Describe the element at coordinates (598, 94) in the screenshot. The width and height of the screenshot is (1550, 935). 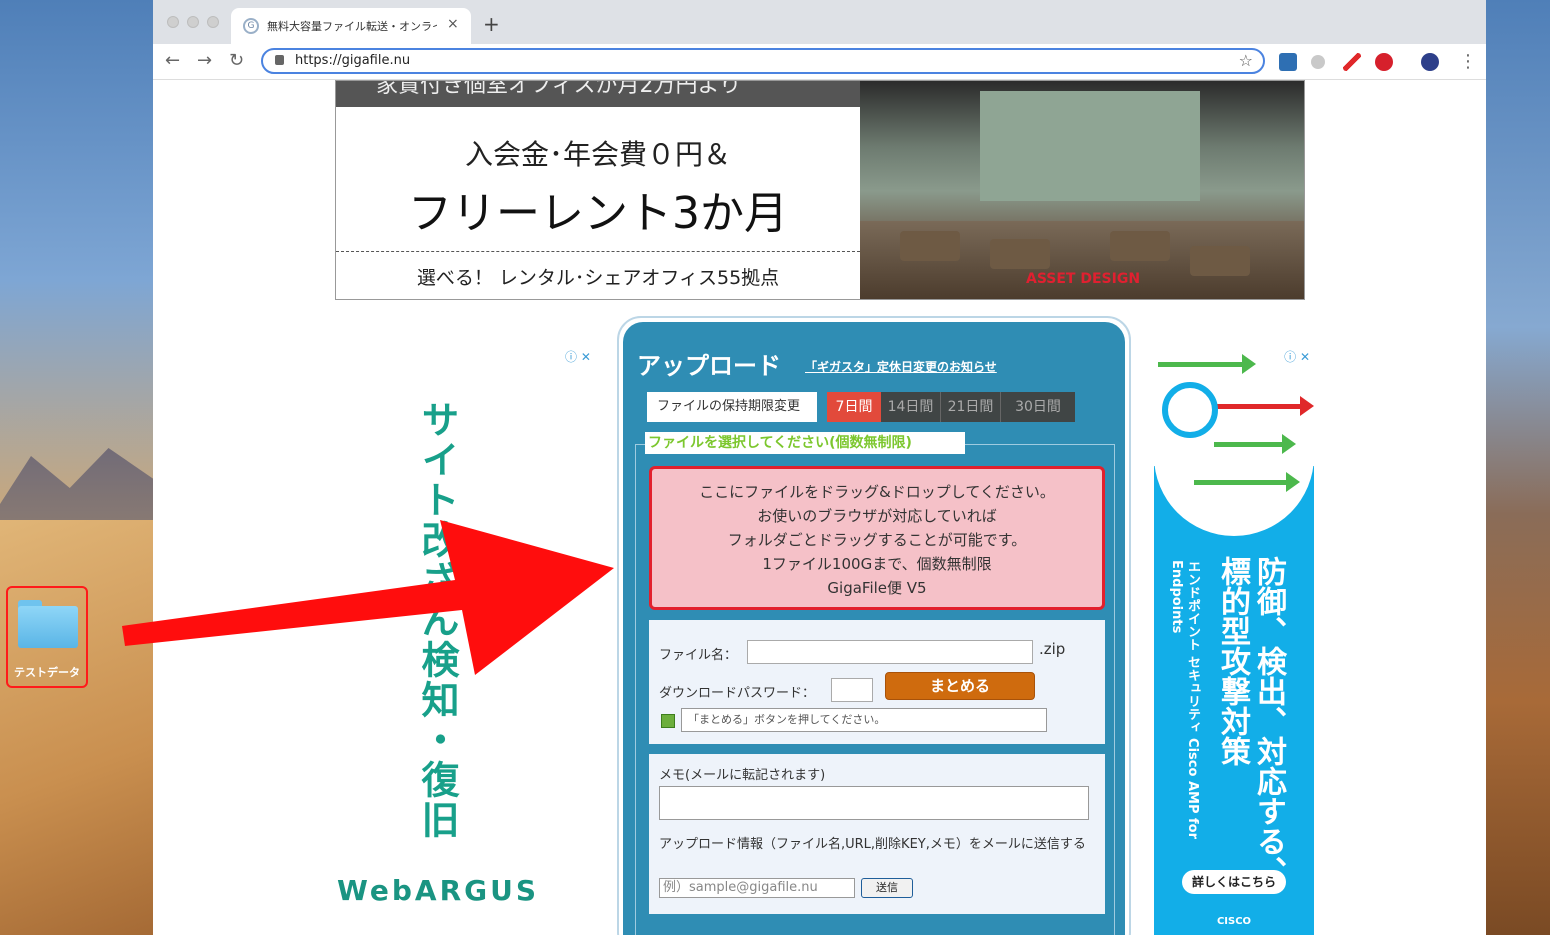
I see `banner-strip-text: 家賃付き個室オフィスが月2万円より` at that location.